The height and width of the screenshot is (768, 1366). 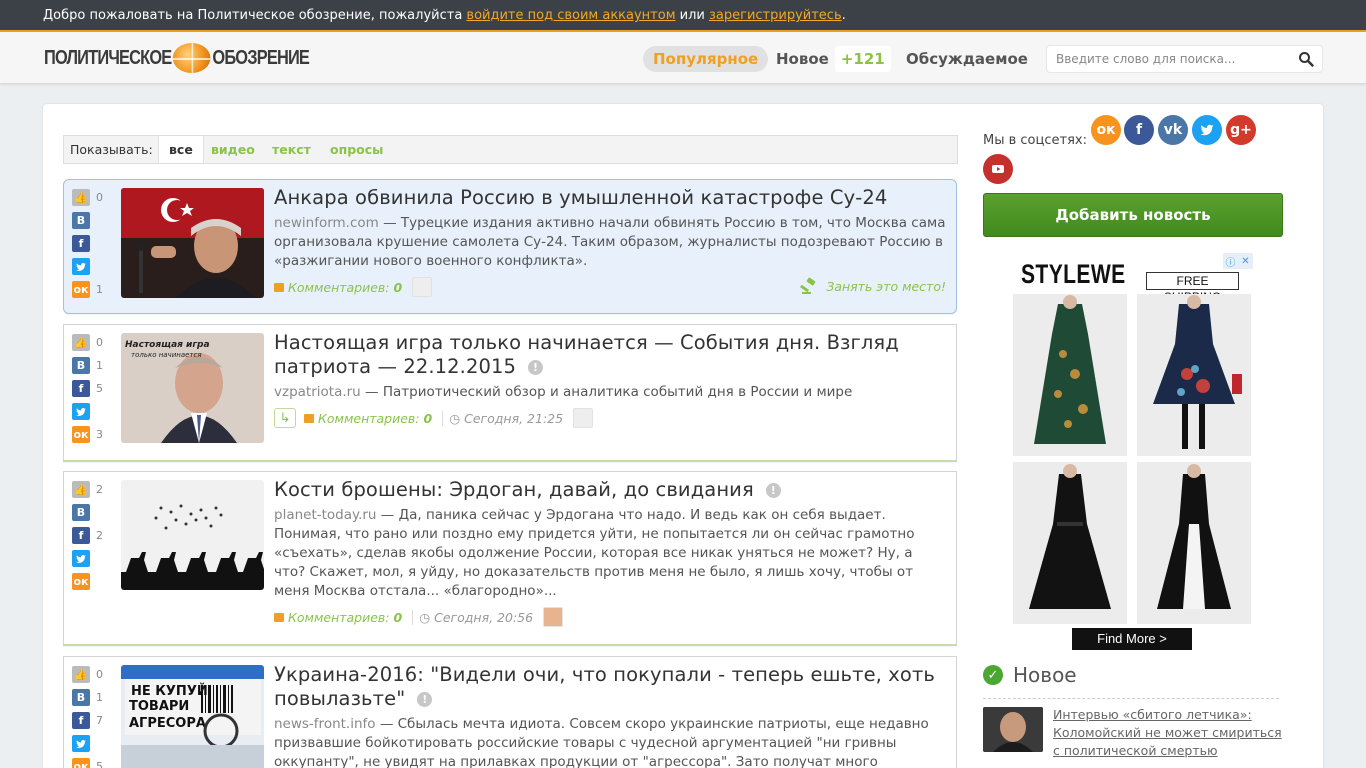 What do you see at coordinates (111, 149) in the screenshot?
I see `filter-label: Показывать:` at bounding box center [111, 149].